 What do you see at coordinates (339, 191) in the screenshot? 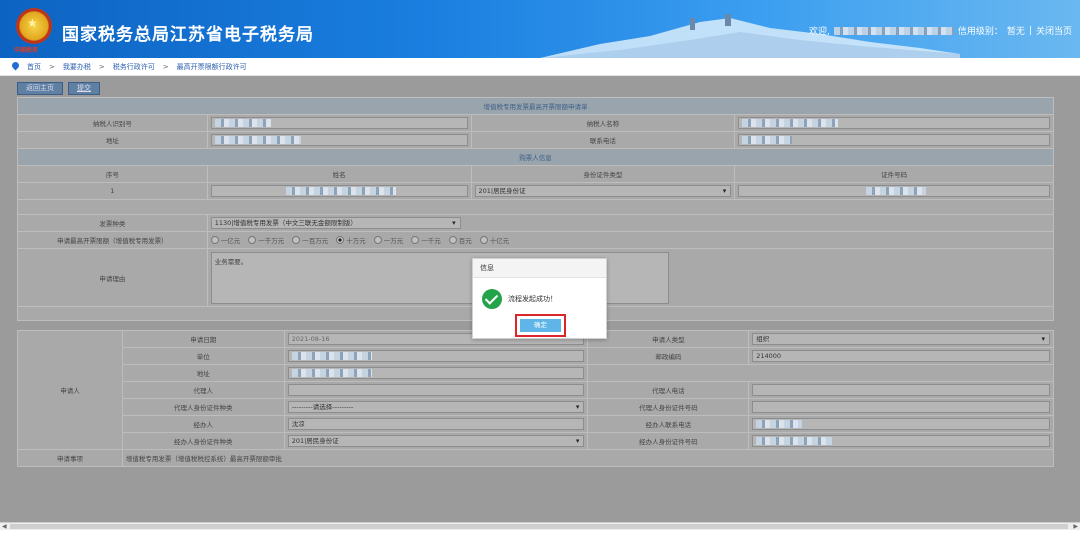
I see `buyer-name-field` at bounding box center [339, 191].